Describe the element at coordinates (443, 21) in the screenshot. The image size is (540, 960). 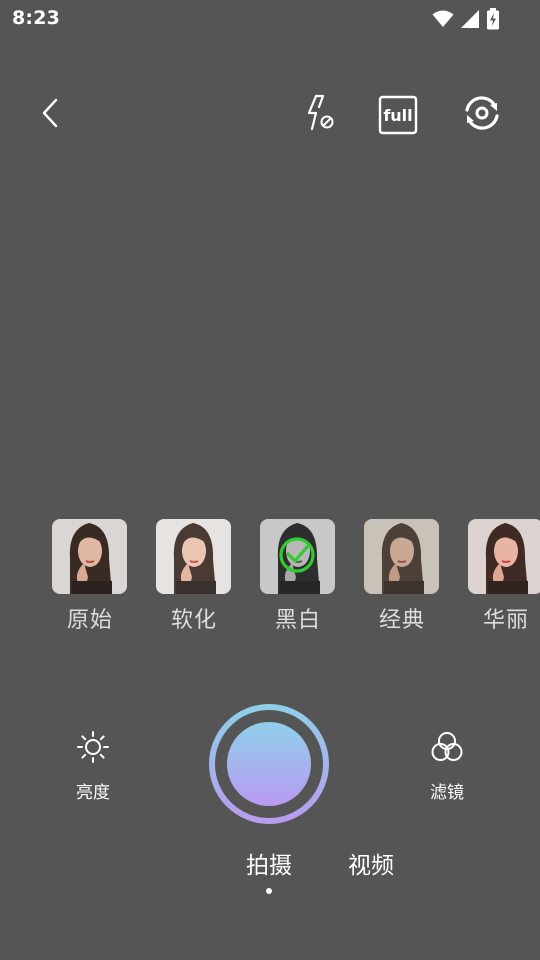
I see `wifi-icon` at that location.